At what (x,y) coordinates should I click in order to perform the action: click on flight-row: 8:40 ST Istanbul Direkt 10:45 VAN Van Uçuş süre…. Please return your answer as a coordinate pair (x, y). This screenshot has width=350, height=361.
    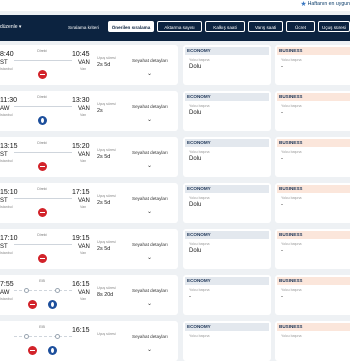
    Looking at the image, I should click on (175, 65).